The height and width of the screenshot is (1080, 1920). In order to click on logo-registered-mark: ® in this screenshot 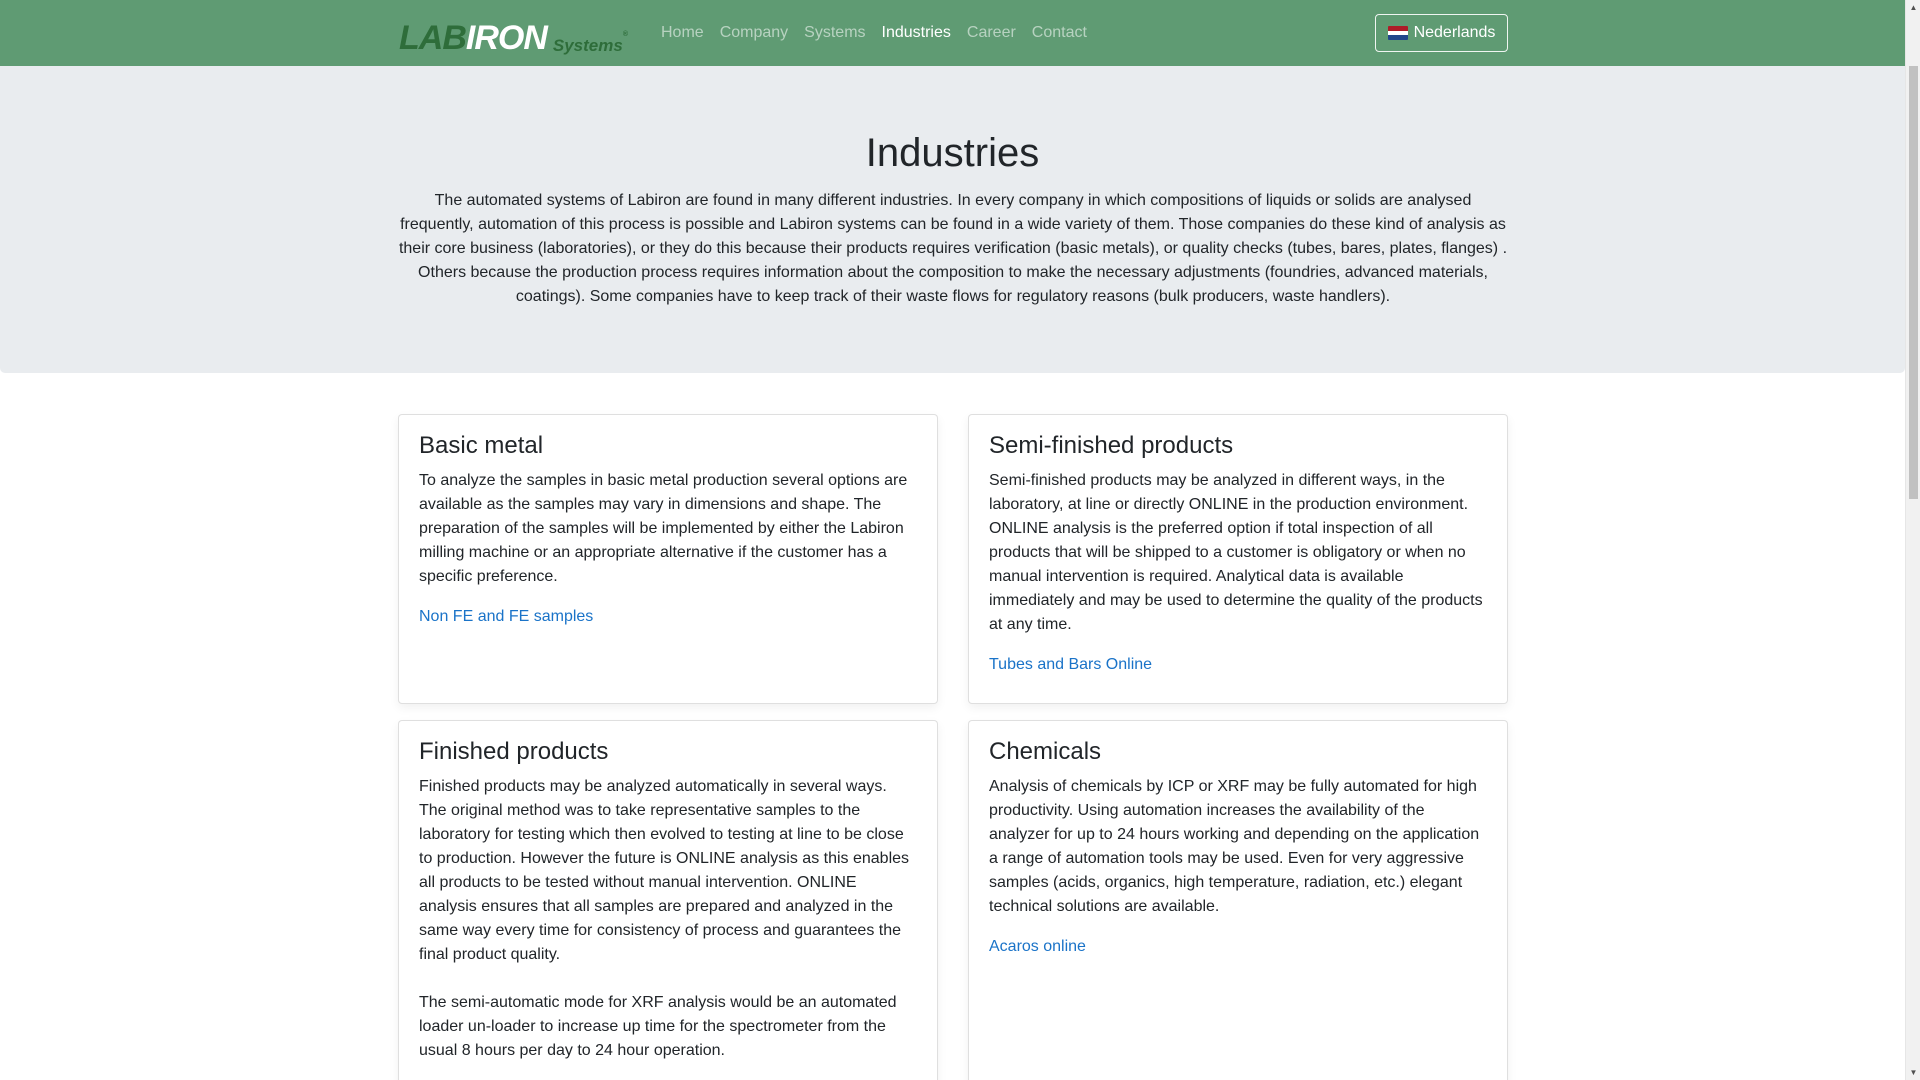, I will do `click(625, 34)`.